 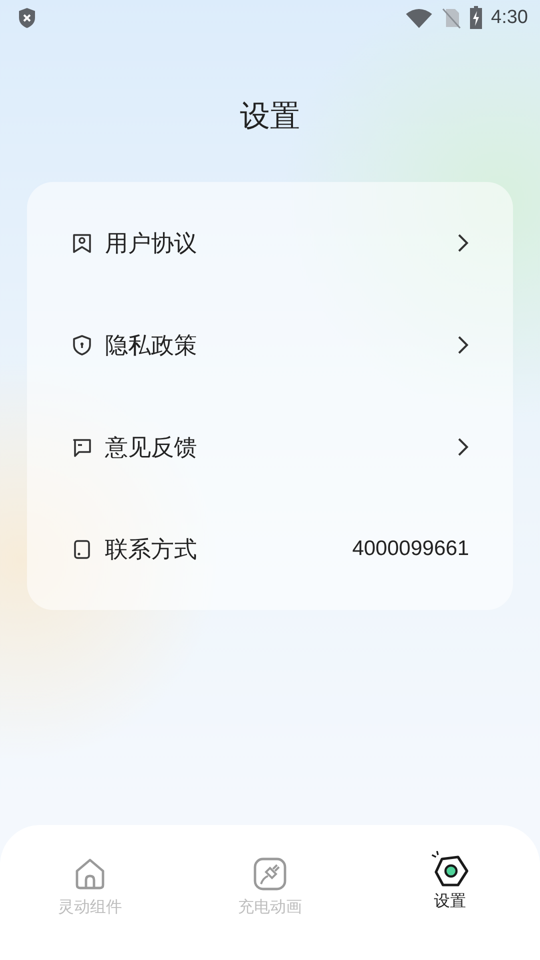 What do you see at coordinates (270, 874) in the screenshot?
I see `plug-icon` at bounding box center [270, 874].